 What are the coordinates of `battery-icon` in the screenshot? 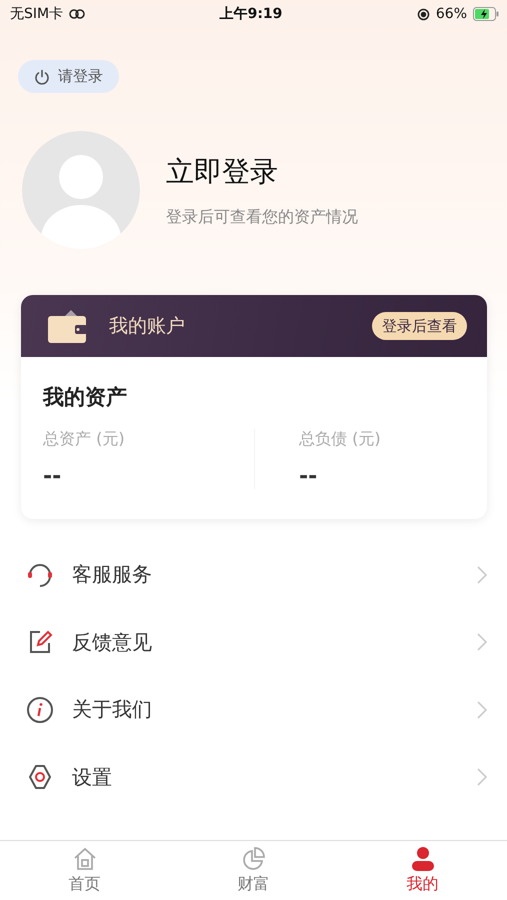 It's located at (486, 14).